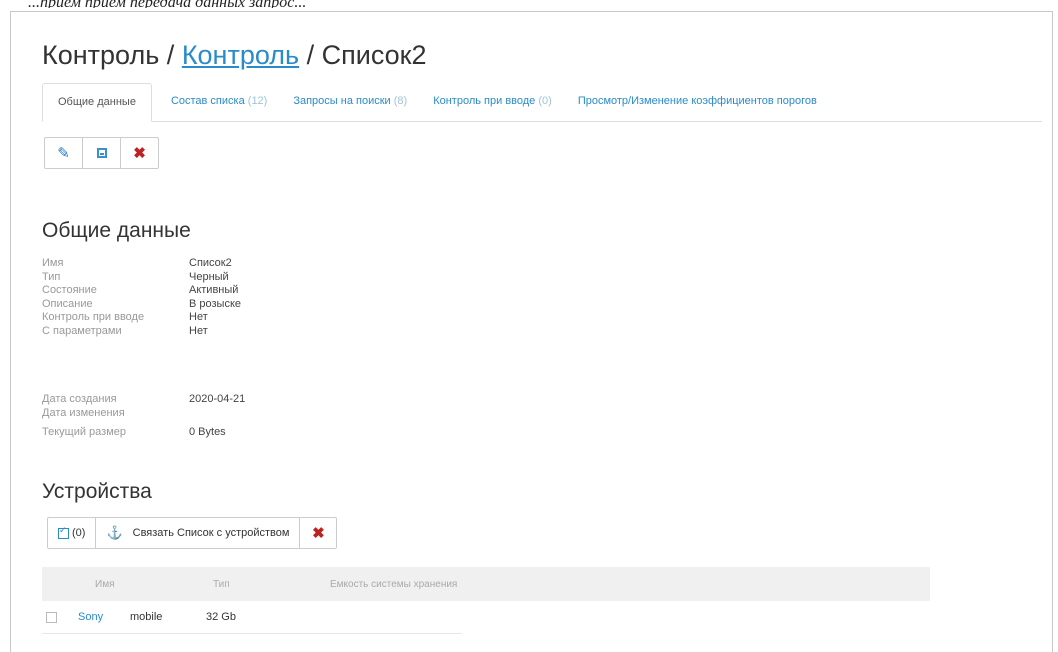  What do you see at coordinates (143, 433) in the screenshot?
I see `property-row: Текущий размер 0 Bytes` at bounding box center [143, 433].